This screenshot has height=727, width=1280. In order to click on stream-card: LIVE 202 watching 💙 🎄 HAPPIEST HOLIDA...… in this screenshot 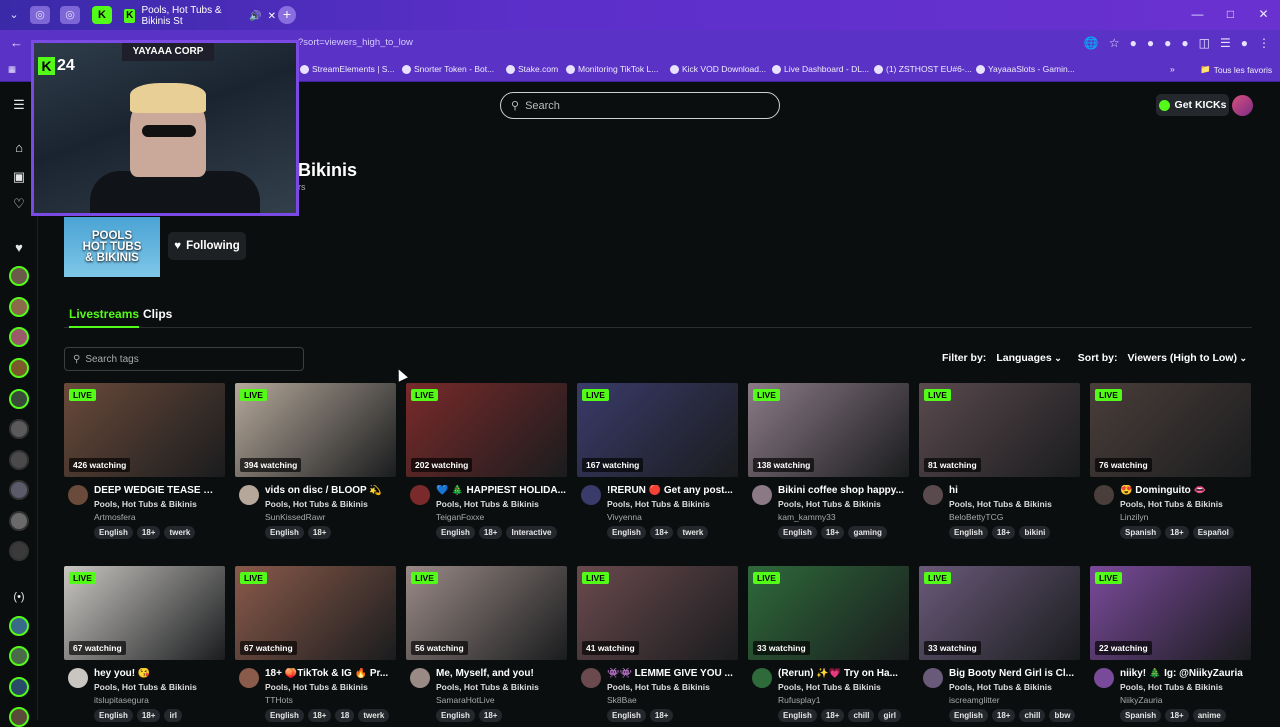, I will do `click(486, 461)`.